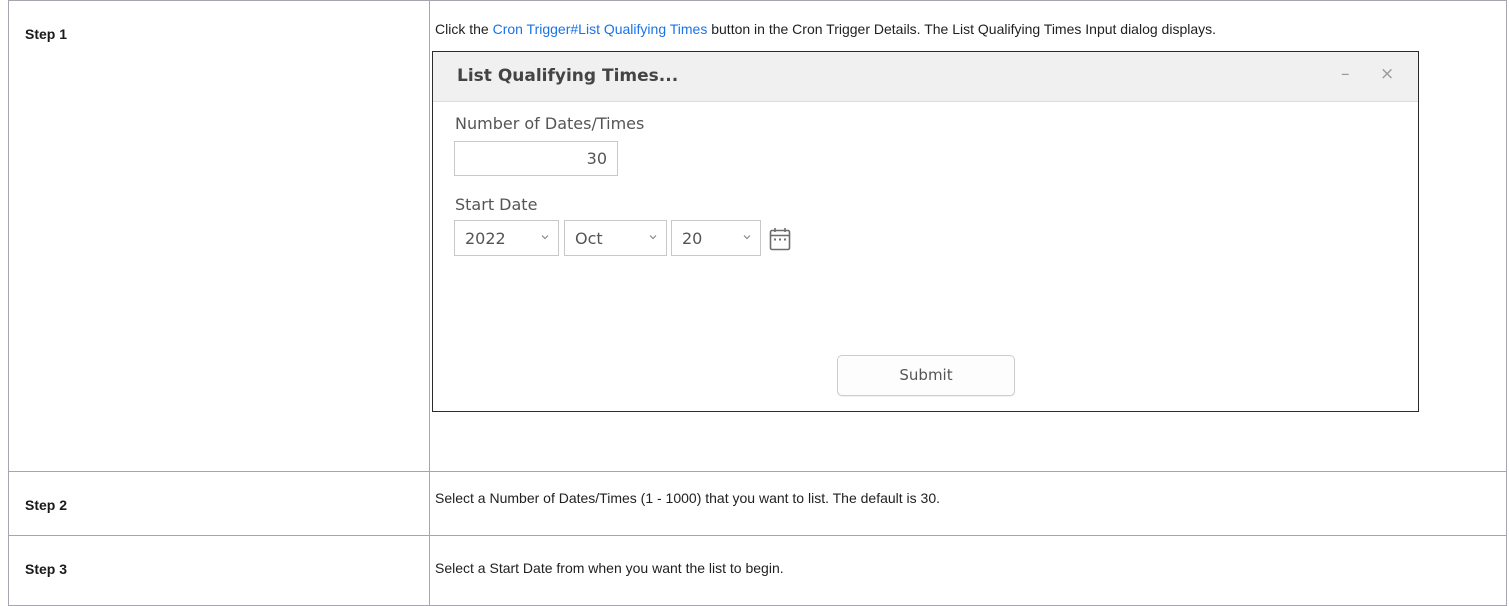  What do you see at coordinates (46, 34) in the screenshot?
I see `step-label: Step 1` at bounding box center [46, 34].